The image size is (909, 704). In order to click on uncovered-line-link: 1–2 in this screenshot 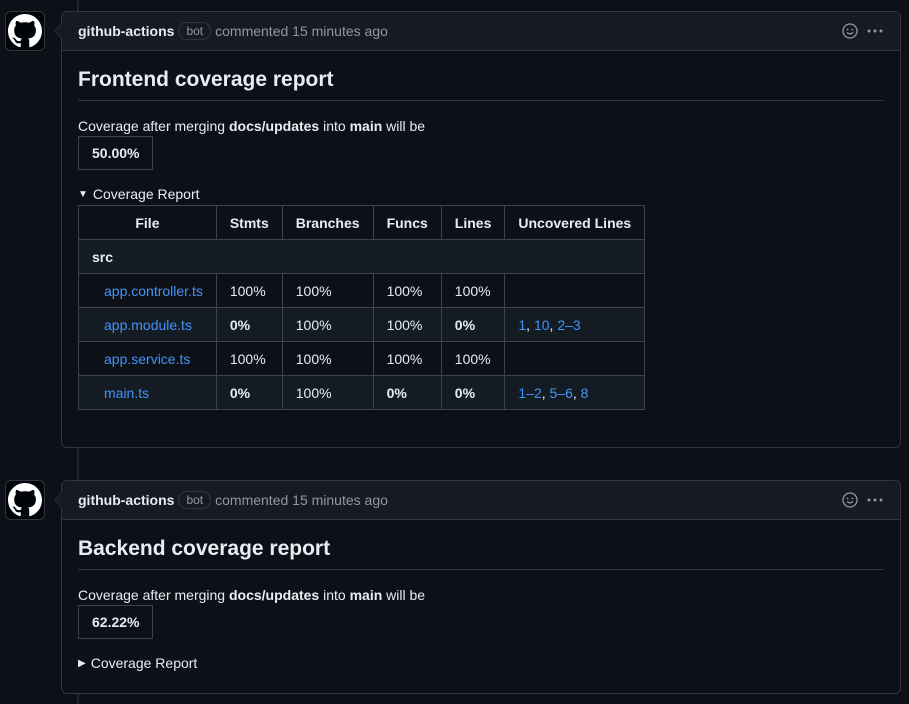, I will do `click(529, 393)`.